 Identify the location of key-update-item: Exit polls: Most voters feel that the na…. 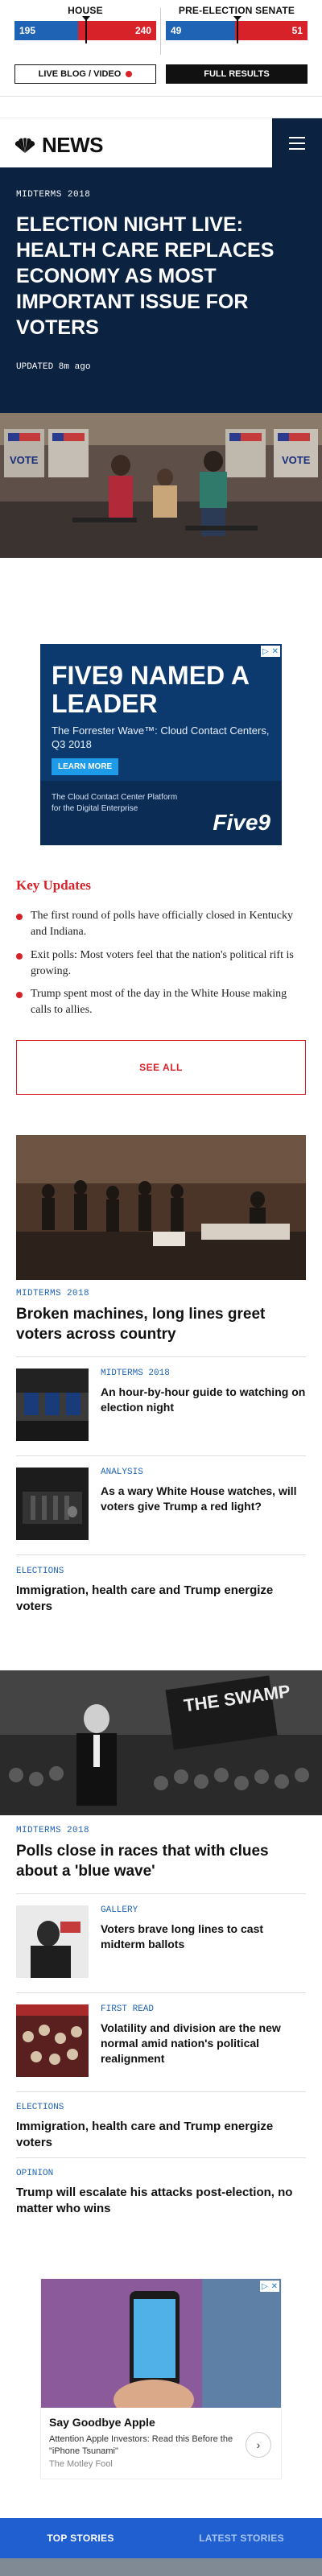
(161, 964).